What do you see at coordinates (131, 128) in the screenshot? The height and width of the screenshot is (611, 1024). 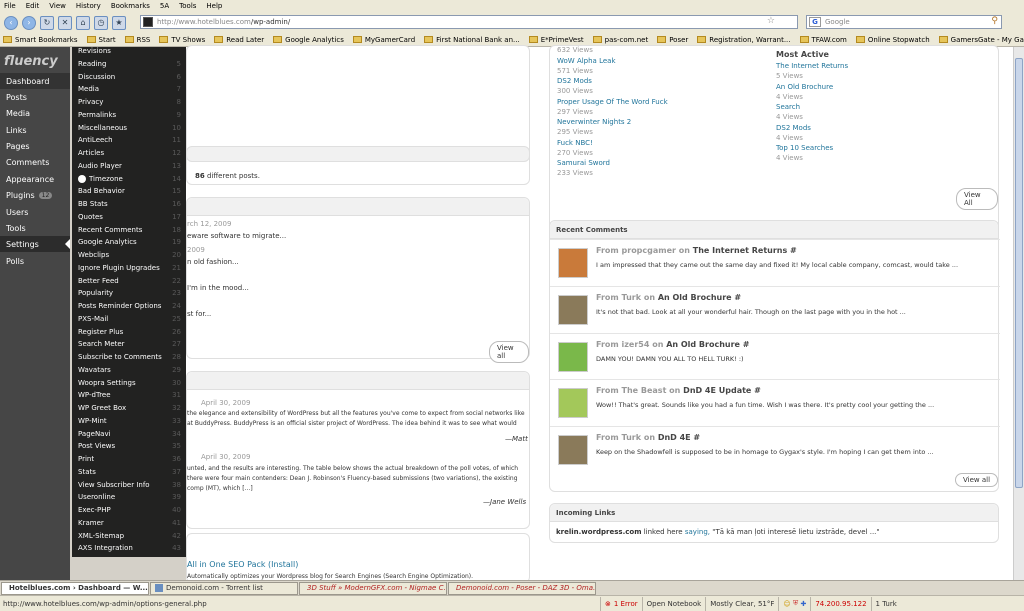 I see `settings-submenu-miscellaneous: Miscellaneous 10` at bounding box center [131, 128].